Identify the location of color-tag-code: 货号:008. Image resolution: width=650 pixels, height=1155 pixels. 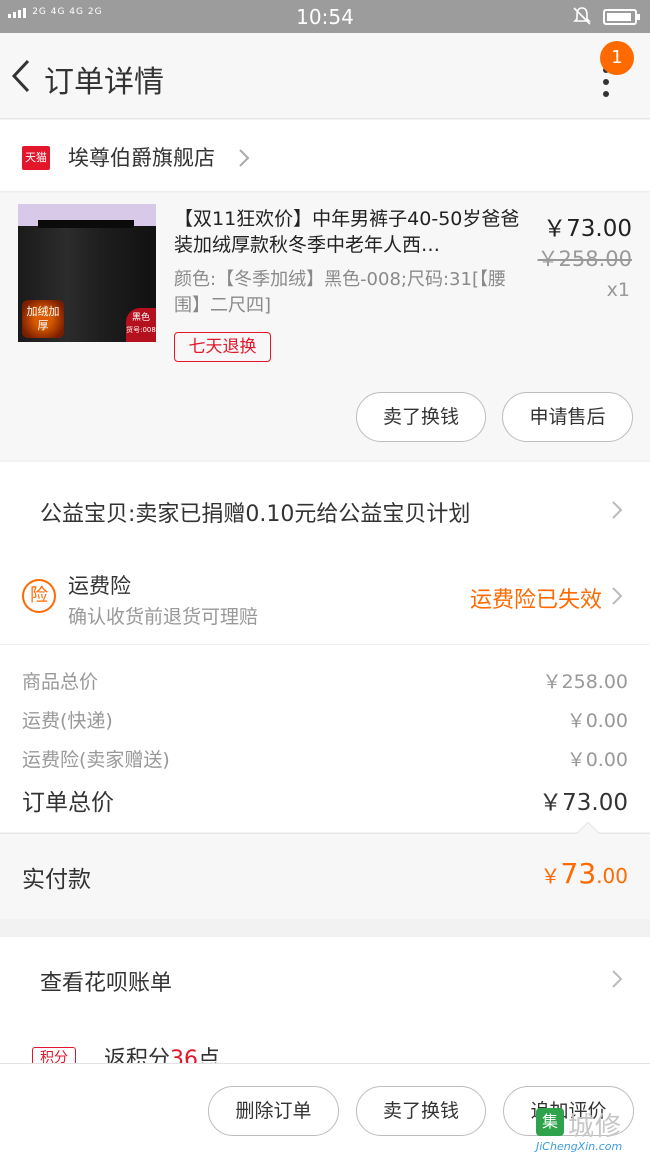
(141, 330).